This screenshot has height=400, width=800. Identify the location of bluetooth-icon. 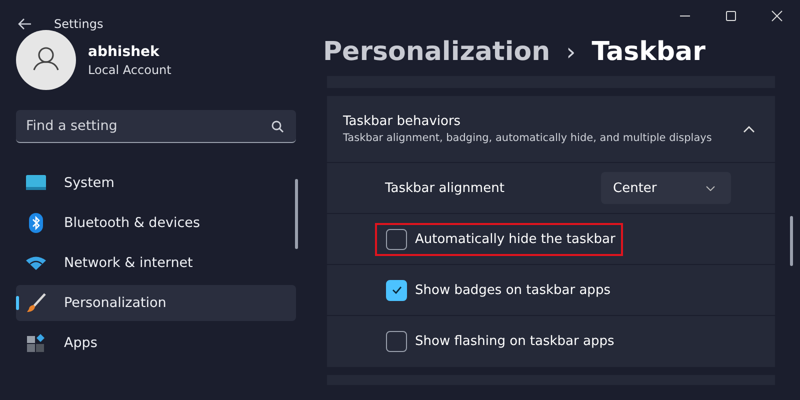
(36, 223).